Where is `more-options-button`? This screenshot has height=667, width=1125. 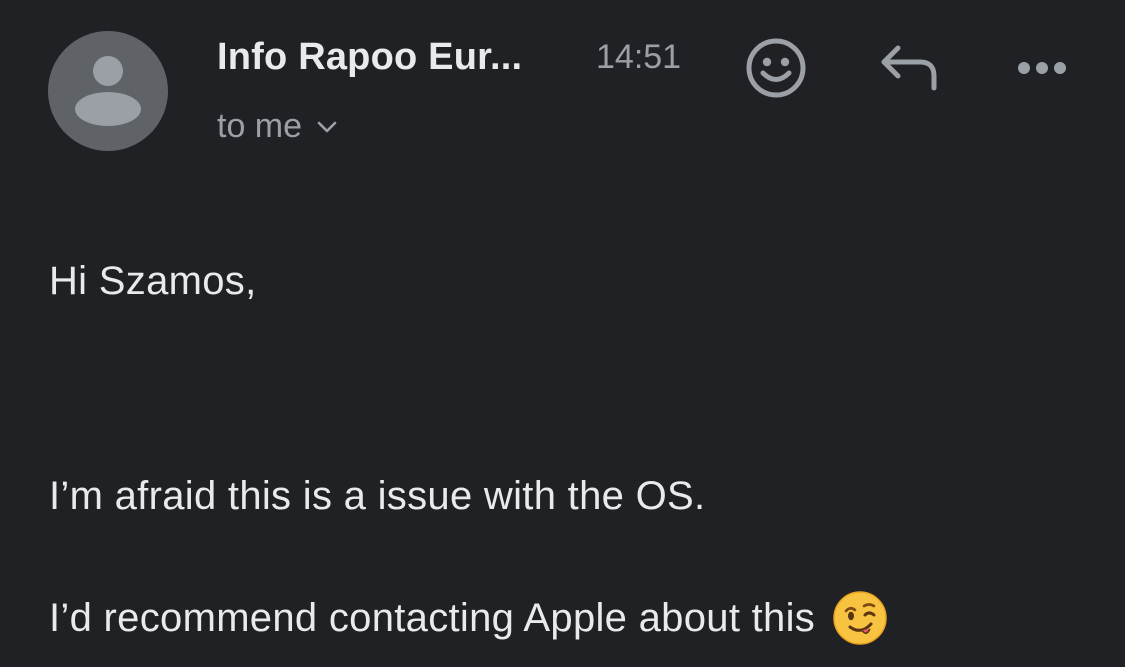 more-options-button is located at coordinates (1042, 68).